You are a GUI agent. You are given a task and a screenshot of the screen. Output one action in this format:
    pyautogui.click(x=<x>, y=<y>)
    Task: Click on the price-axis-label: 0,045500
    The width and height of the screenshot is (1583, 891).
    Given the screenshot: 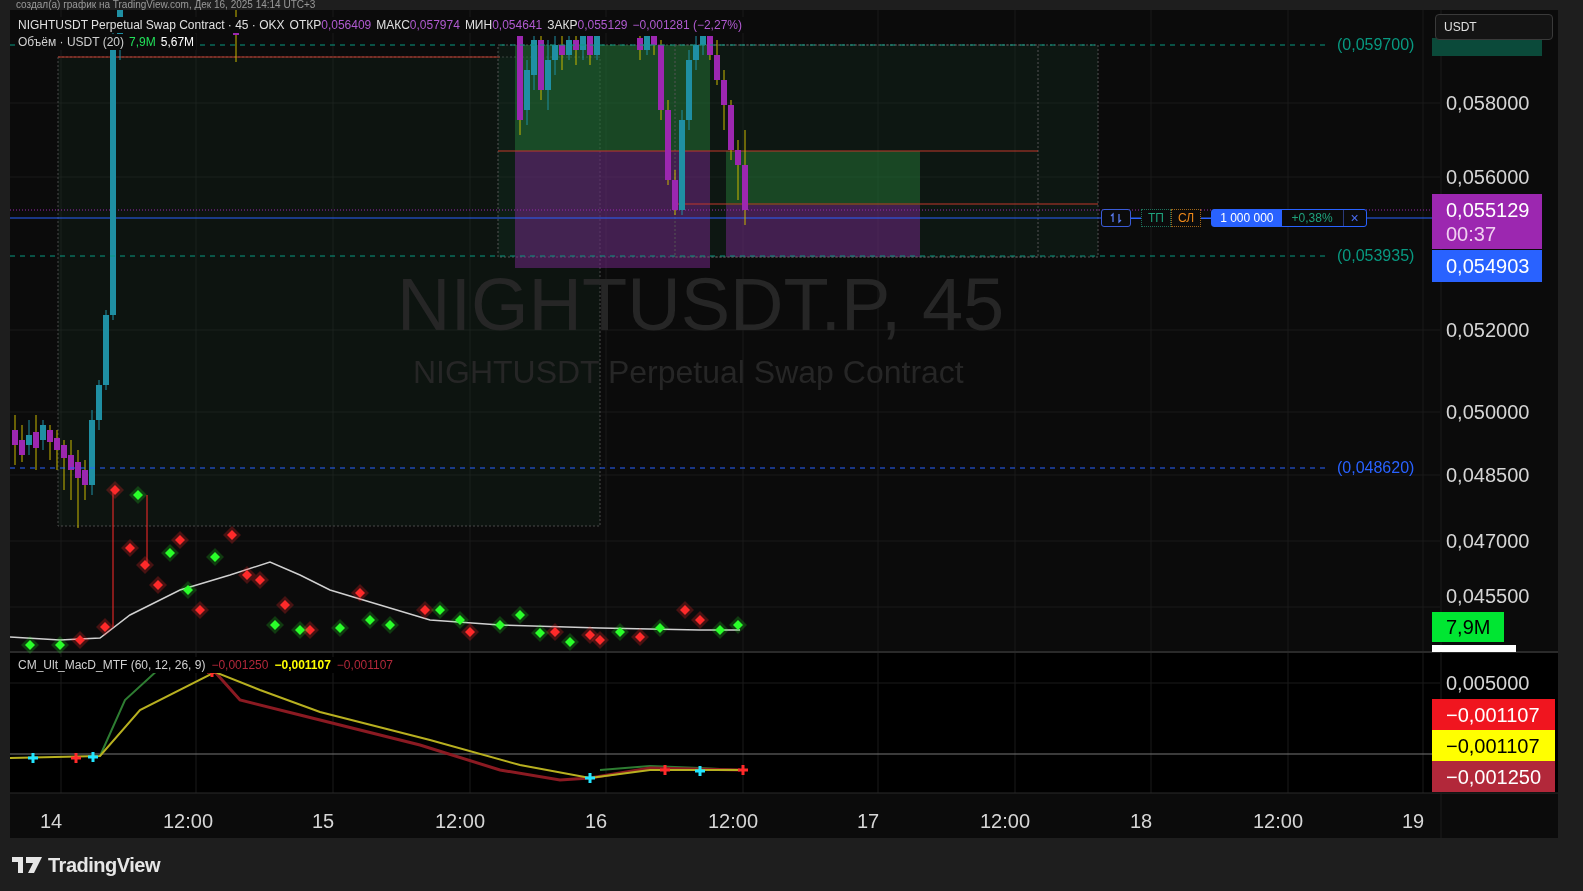 What is the action you would take?
    pyautogui.click(x=1488, y=596)
    